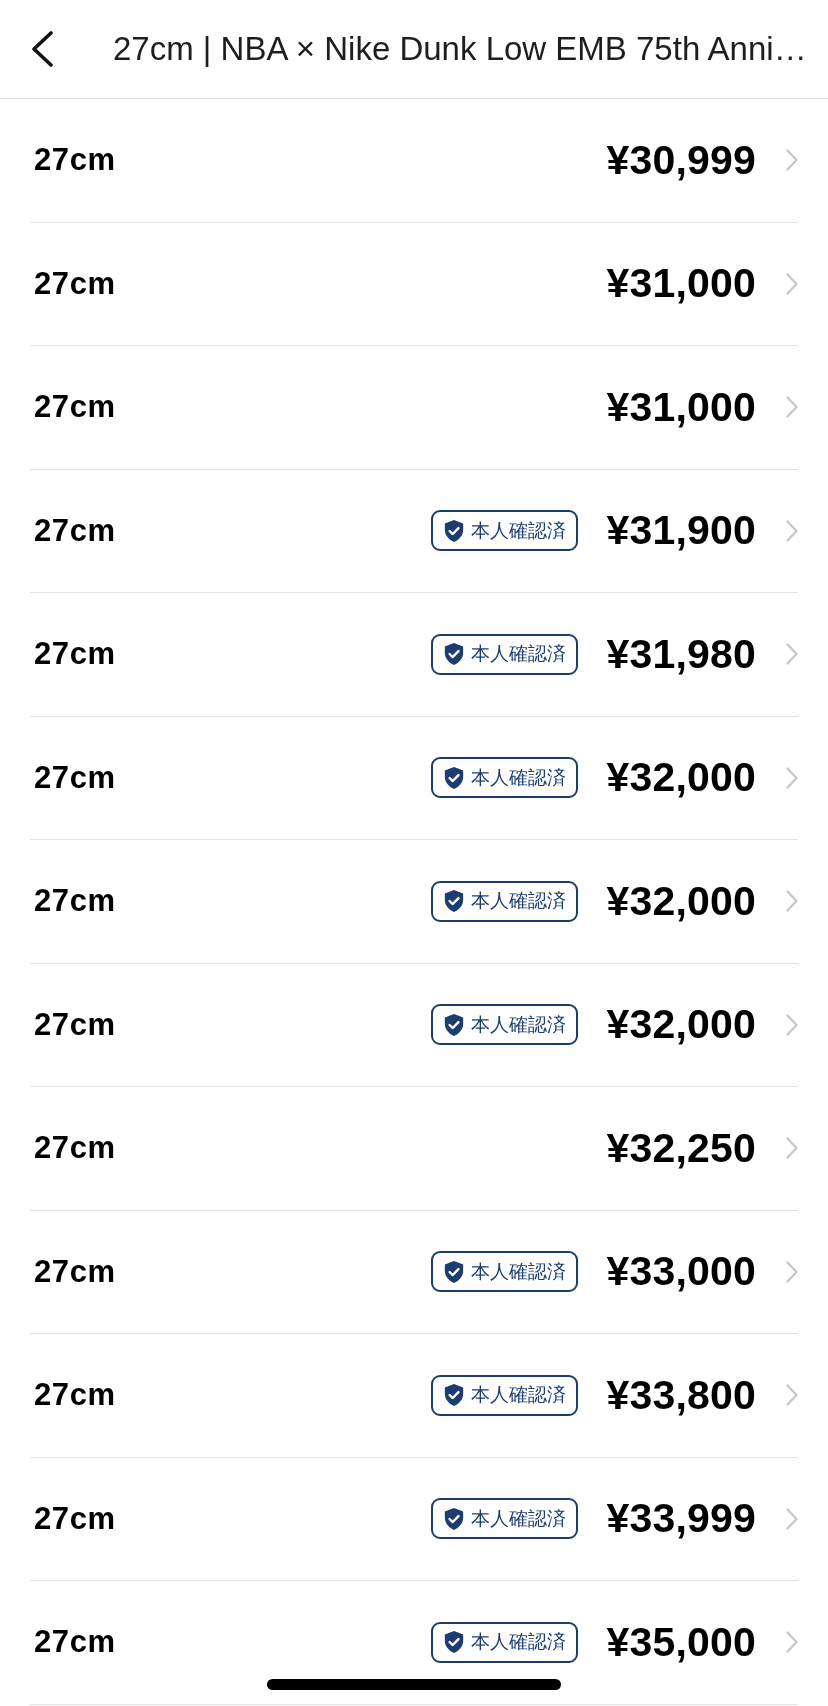  Describe the element at coordinates (414, 531) in the screenshot. I see `listing-row: 27cm 本人確認済 ¥31,900` at that location.